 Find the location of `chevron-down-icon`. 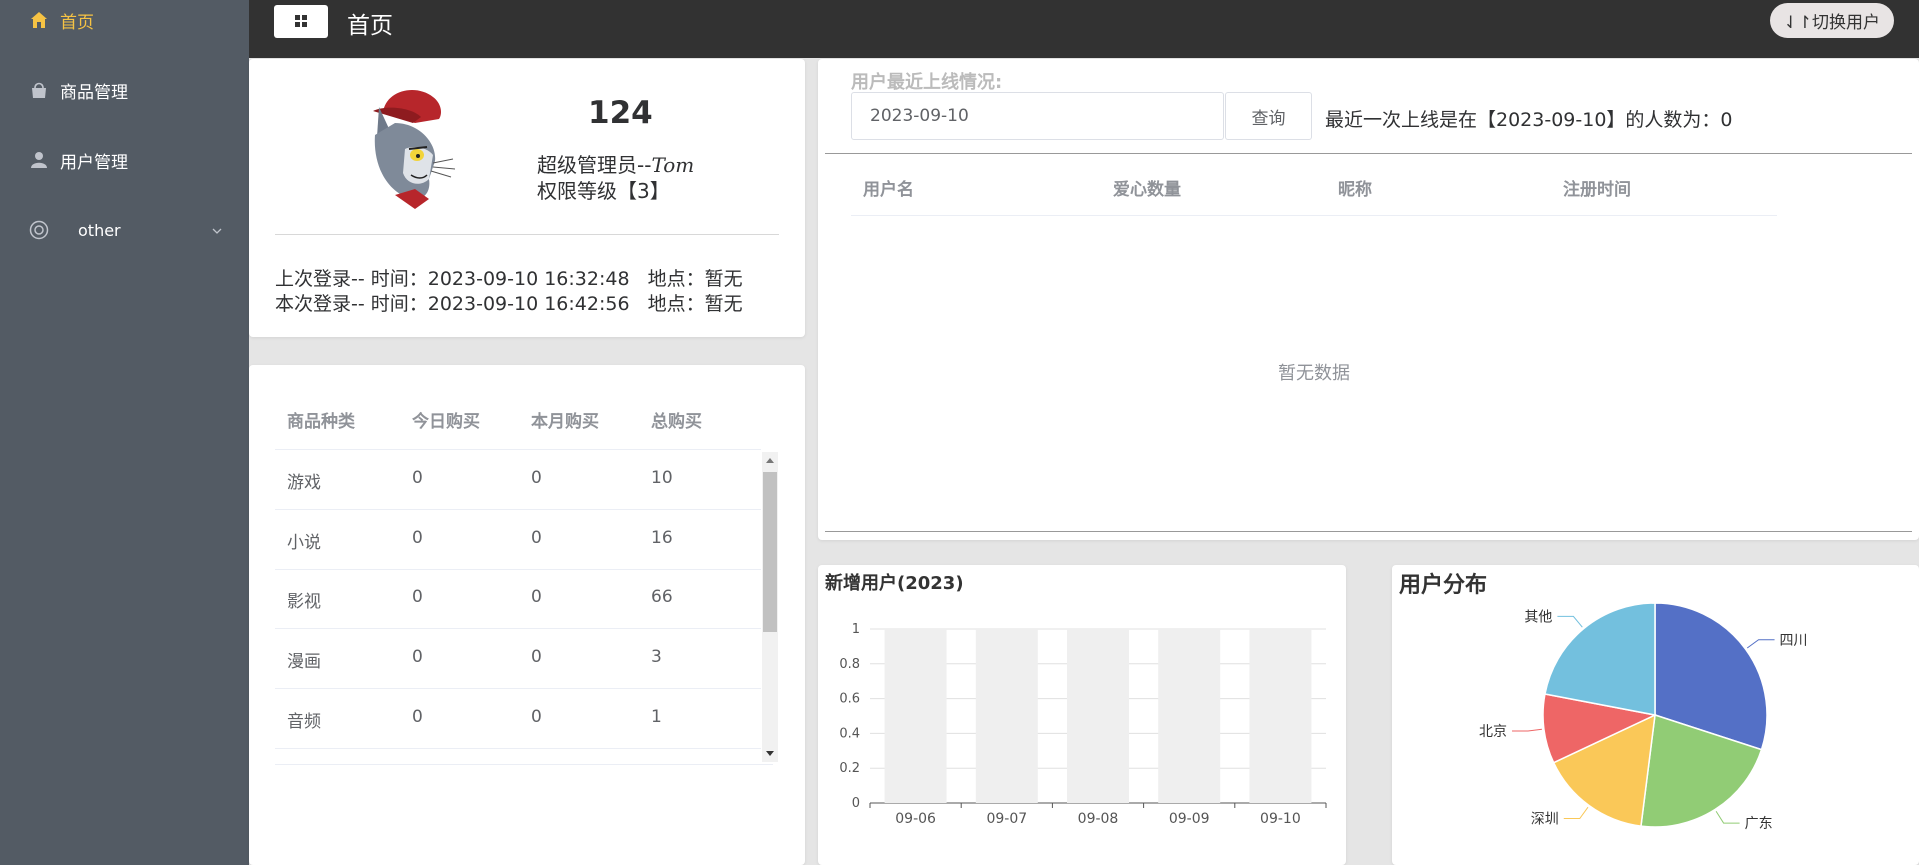

chevron-down-icon is located at coordinates (217, 232).